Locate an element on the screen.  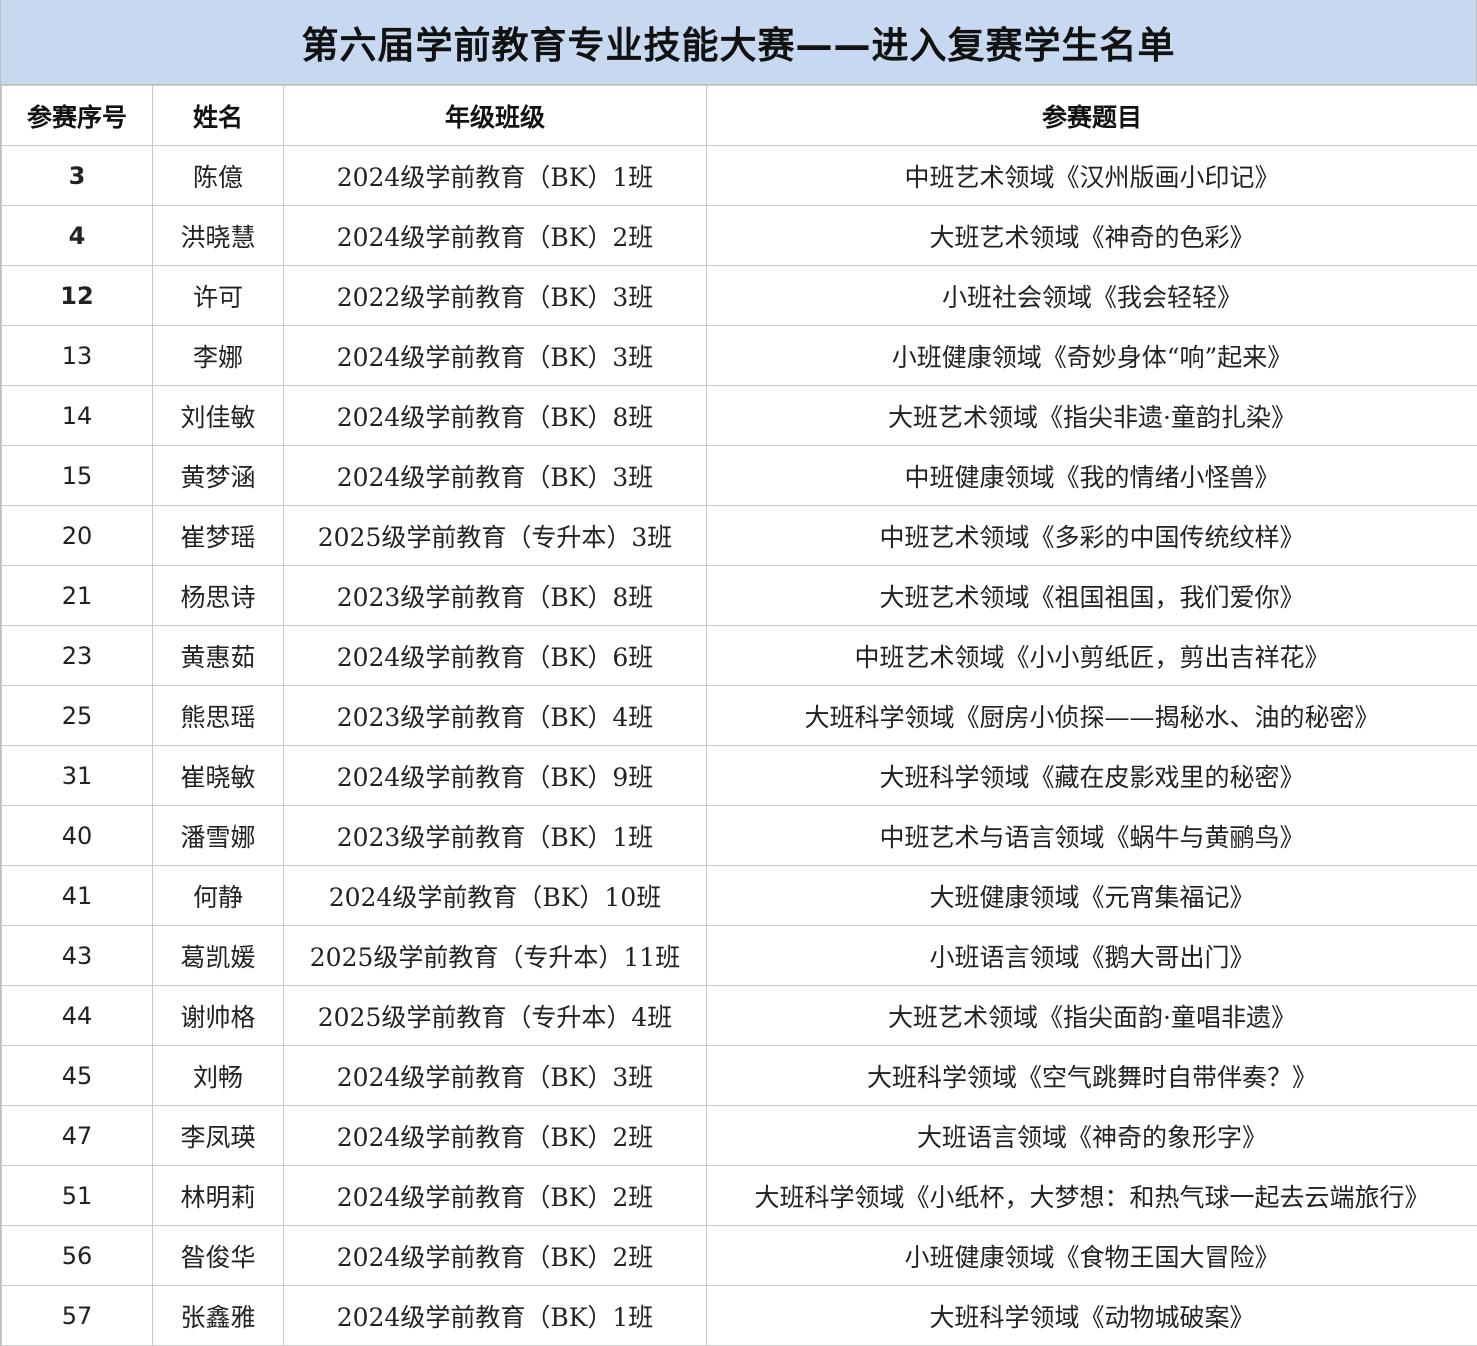
cell-class: 2023级学前教育（BK）1班 is located at coordinates (495, 836).